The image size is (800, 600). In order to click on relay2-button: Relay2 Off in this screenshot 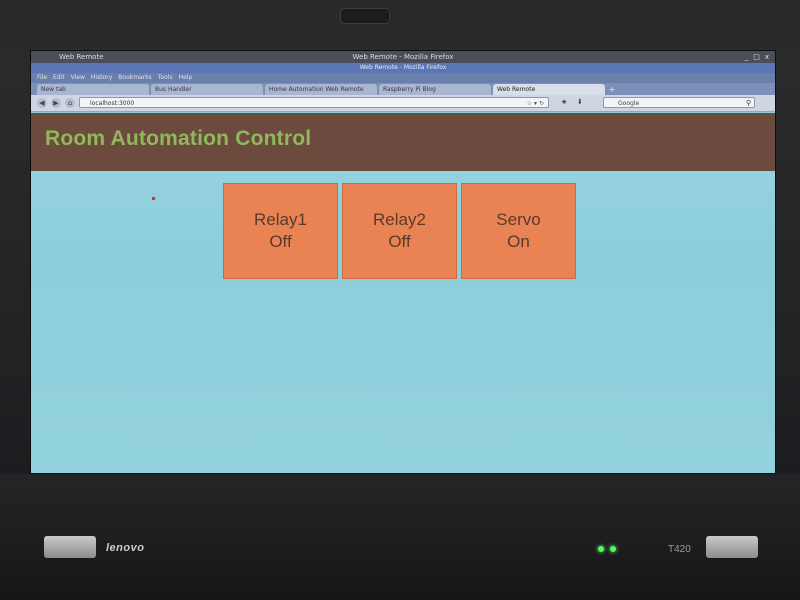, I will do `click(399, 231)`.